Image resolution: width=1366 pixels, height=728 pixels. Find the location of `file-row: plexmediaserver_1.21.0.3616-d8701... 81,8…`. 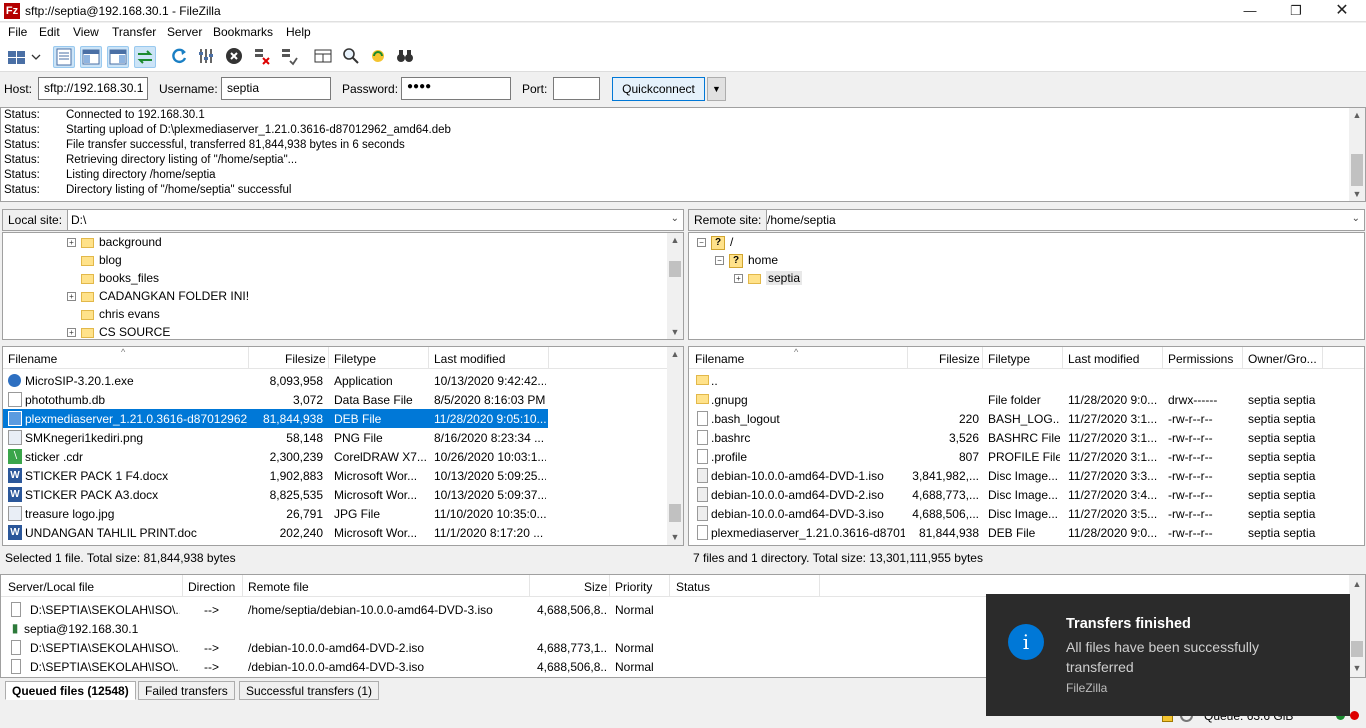

file-row: plexmediaserver_1.21.0.3616-d8701... 81,8… is located at coordinates (1026, 532).